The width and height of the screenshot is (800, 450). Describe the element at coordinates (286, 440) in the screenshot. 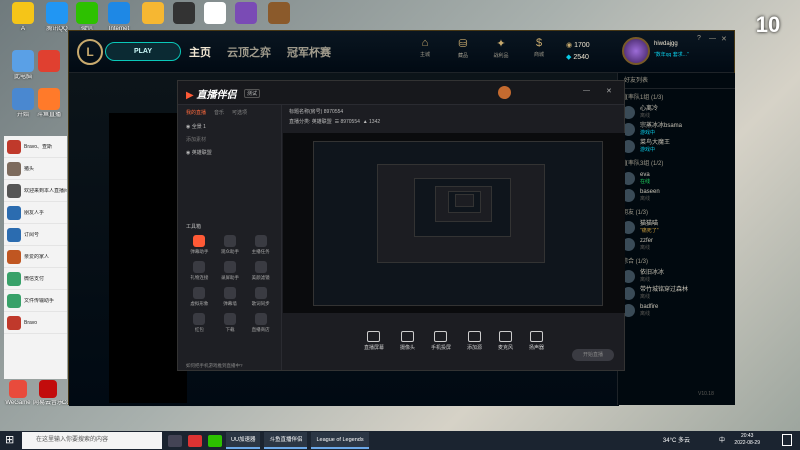

I see `task-stream: 斗鱼直播伴侣` at that location.